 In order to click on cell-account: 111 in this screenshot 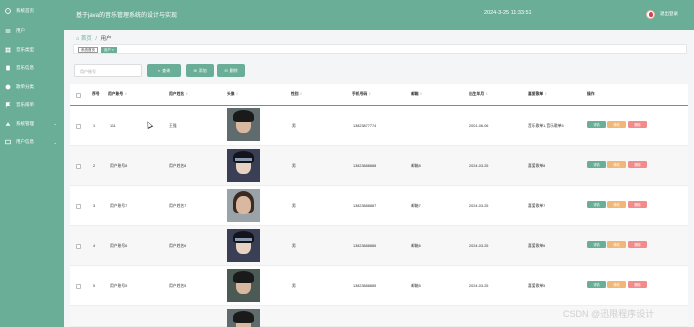, I will do `click(113, 126)`.